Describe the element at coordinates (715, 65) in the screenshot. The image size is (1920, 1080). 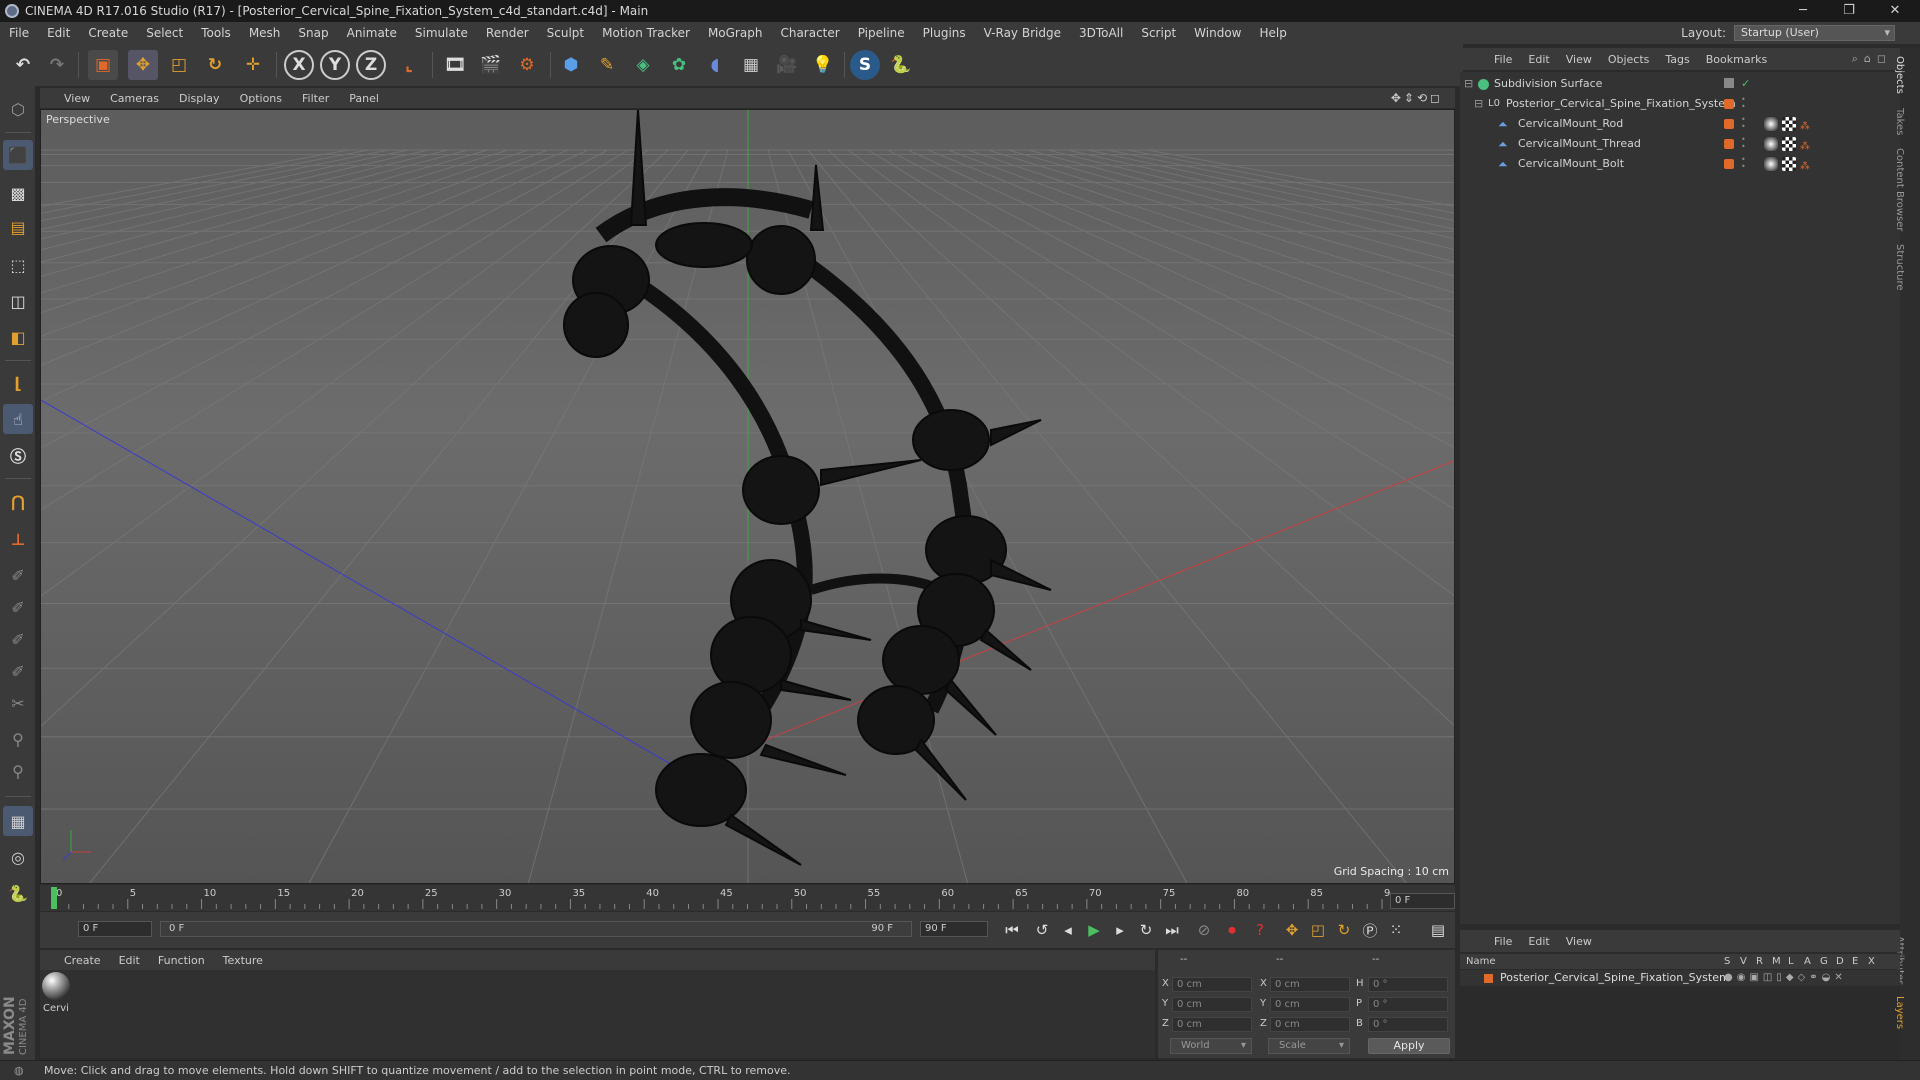
I see `deformer-icon: ◖` at that location.